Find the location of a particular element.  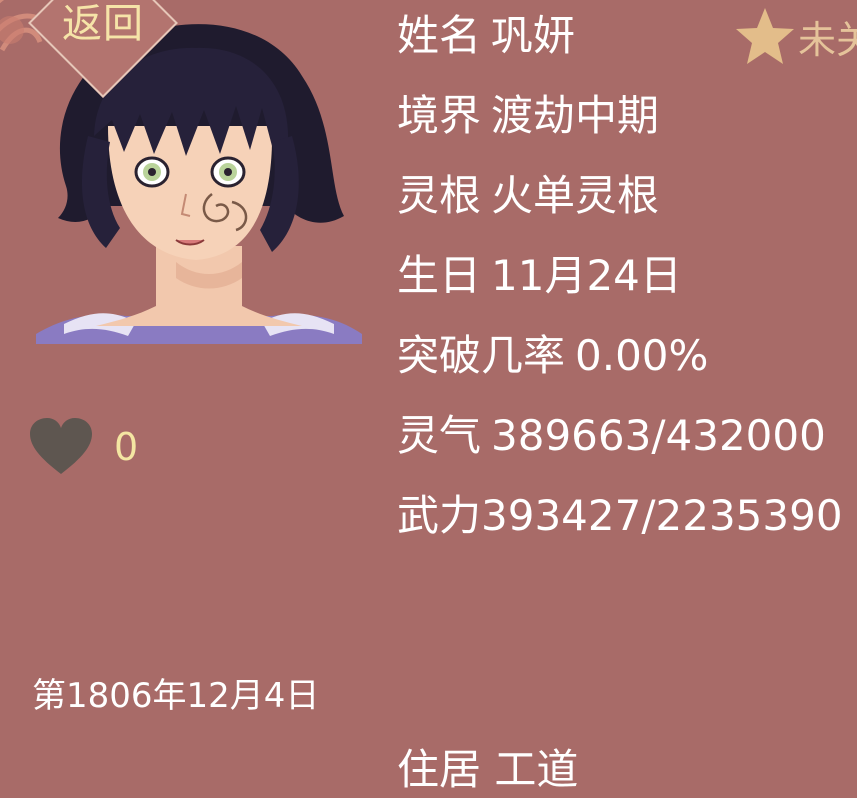

star-status-label: 未关 is located at coordinates (827, 39).